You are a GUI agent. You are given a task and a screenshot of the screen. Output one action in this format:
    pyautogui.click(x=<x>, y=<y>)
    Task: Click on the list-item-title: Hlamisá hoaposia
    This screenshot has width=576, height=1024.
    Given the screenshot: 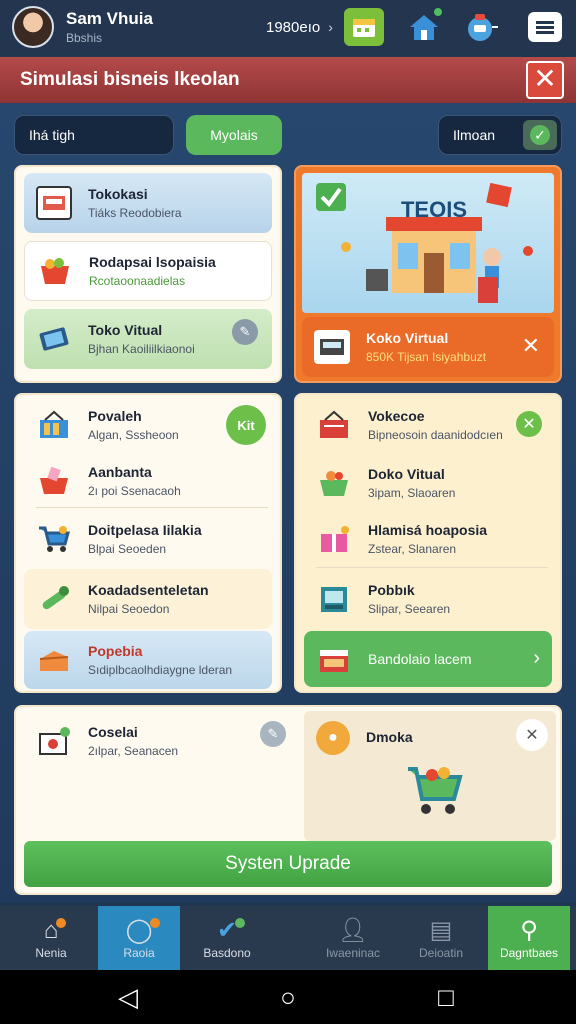 What is the action you would take?
    pyautogui.click(x=428, y=530)
    